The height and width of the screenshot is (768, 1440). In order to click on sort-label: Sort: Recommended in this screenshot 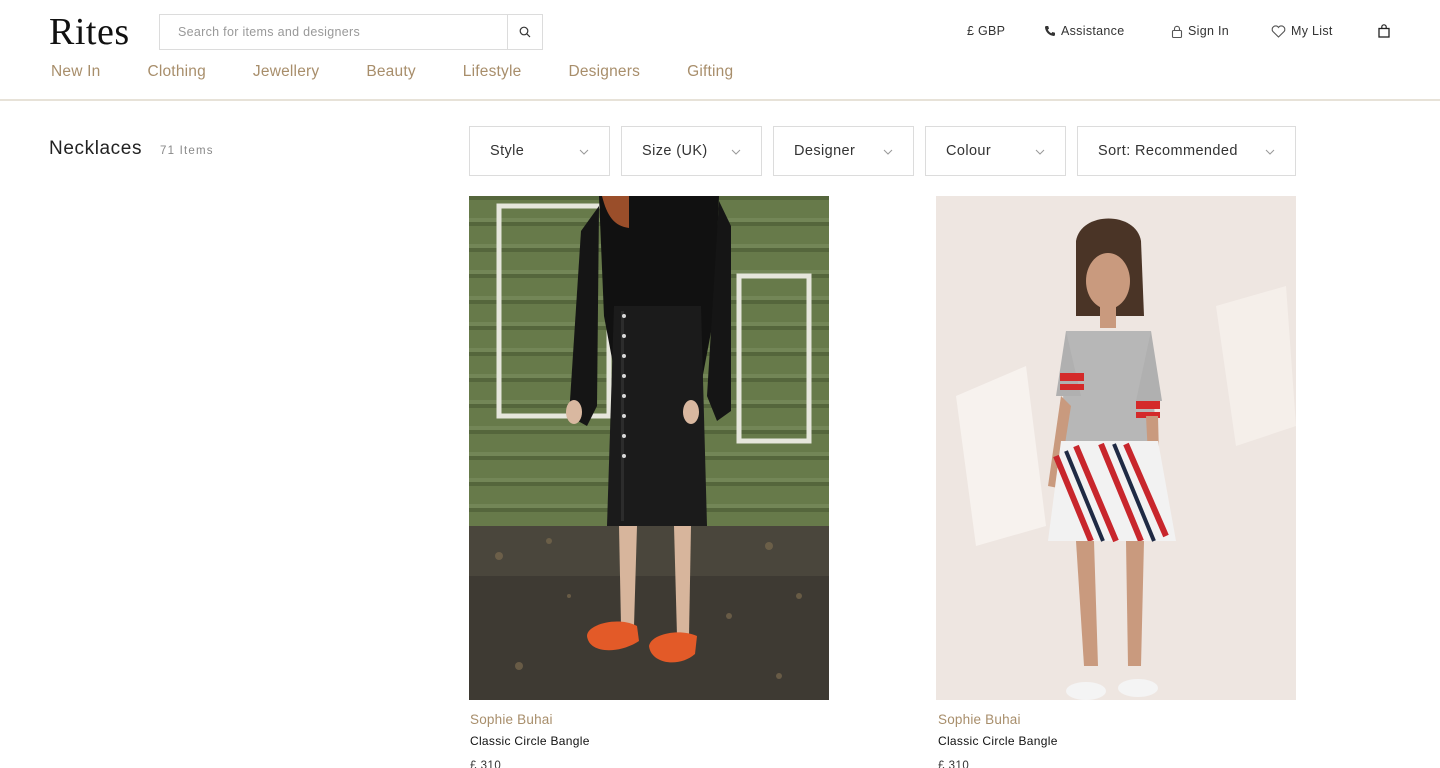, I will do `click(1168, 151)`.